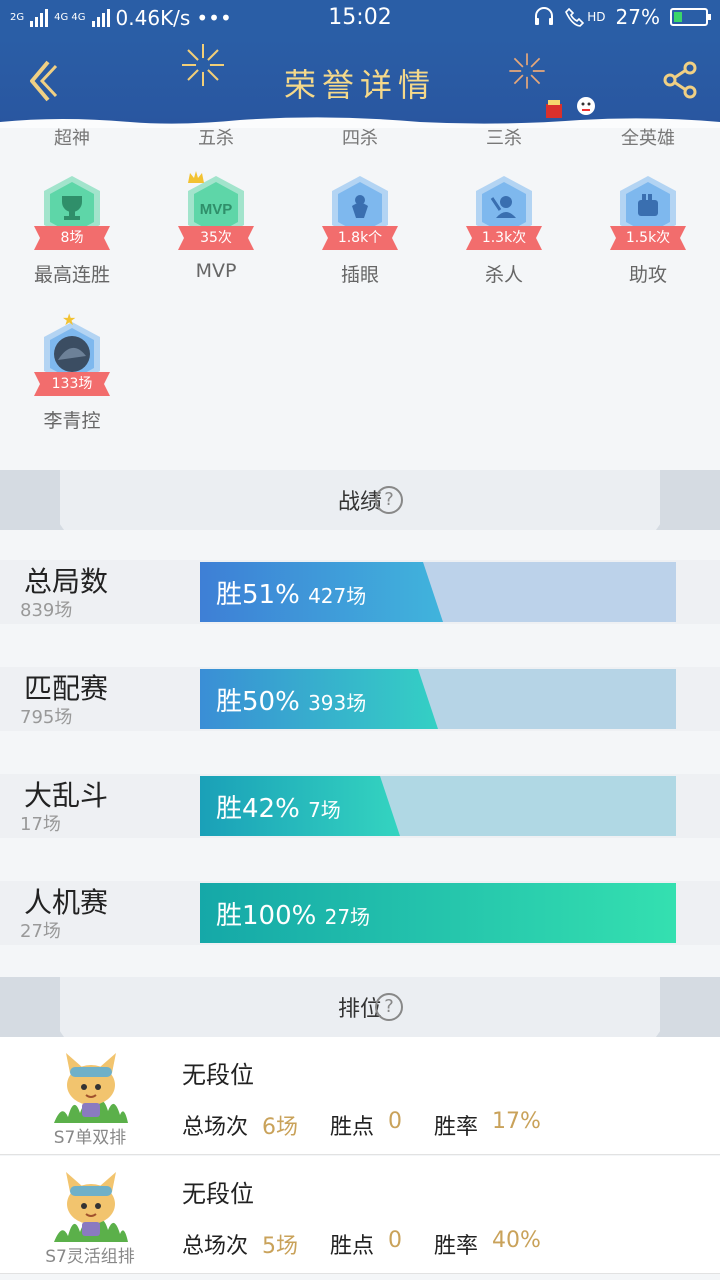 This screenshot has width=720, height=1280. I want to click on honor-labels: 超神 五杀 四杀 三杀 全英雄, so click(360, 139).